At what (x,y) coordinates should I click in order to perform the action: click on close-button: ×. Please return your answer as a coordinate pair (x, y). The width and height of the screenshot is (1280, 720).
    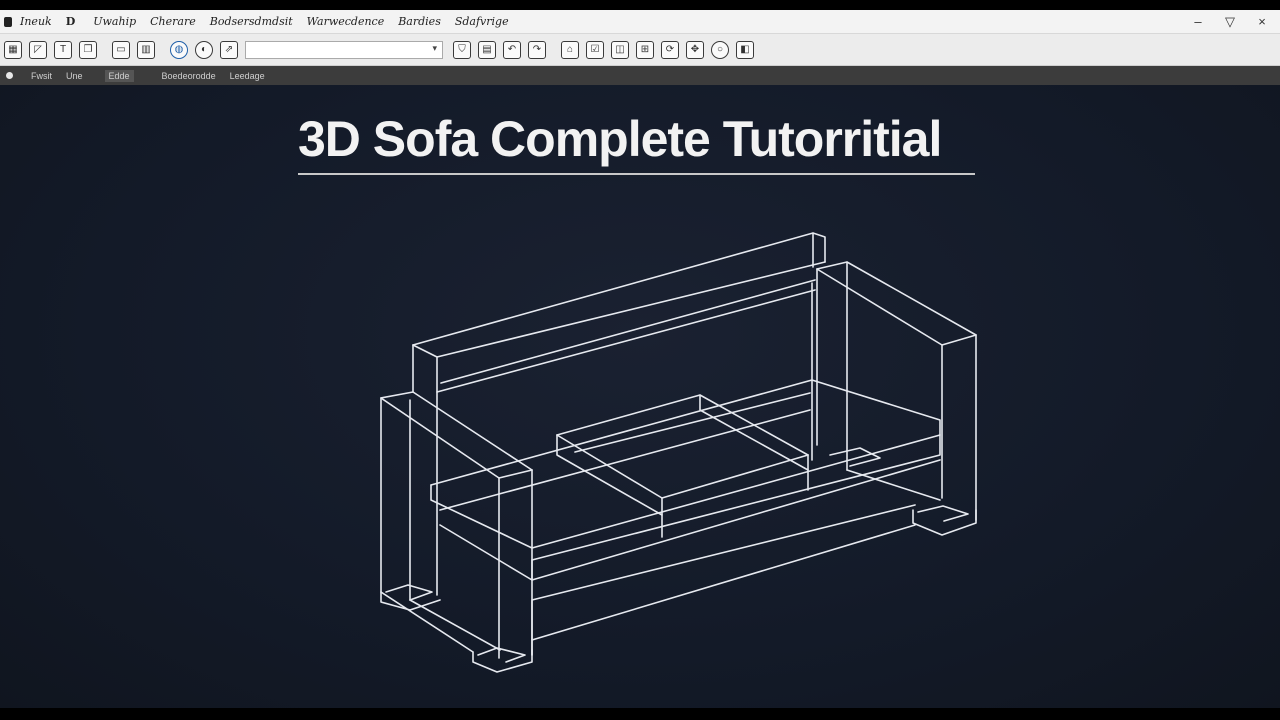
    Looking at the image, I should click on (1262, 22).